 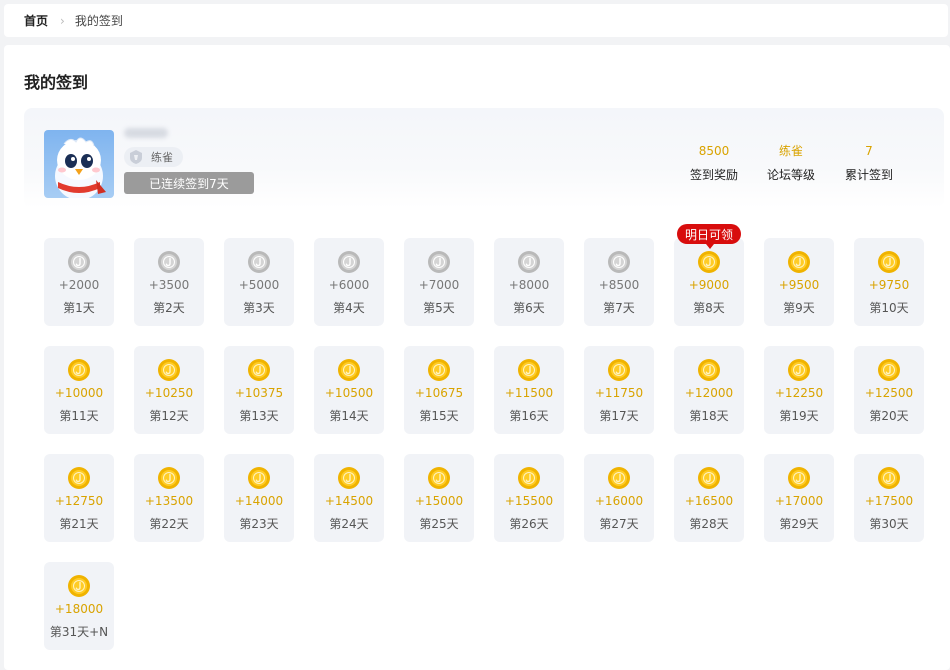 I want to click on stat-value: 7, so click(x=869, y=151).